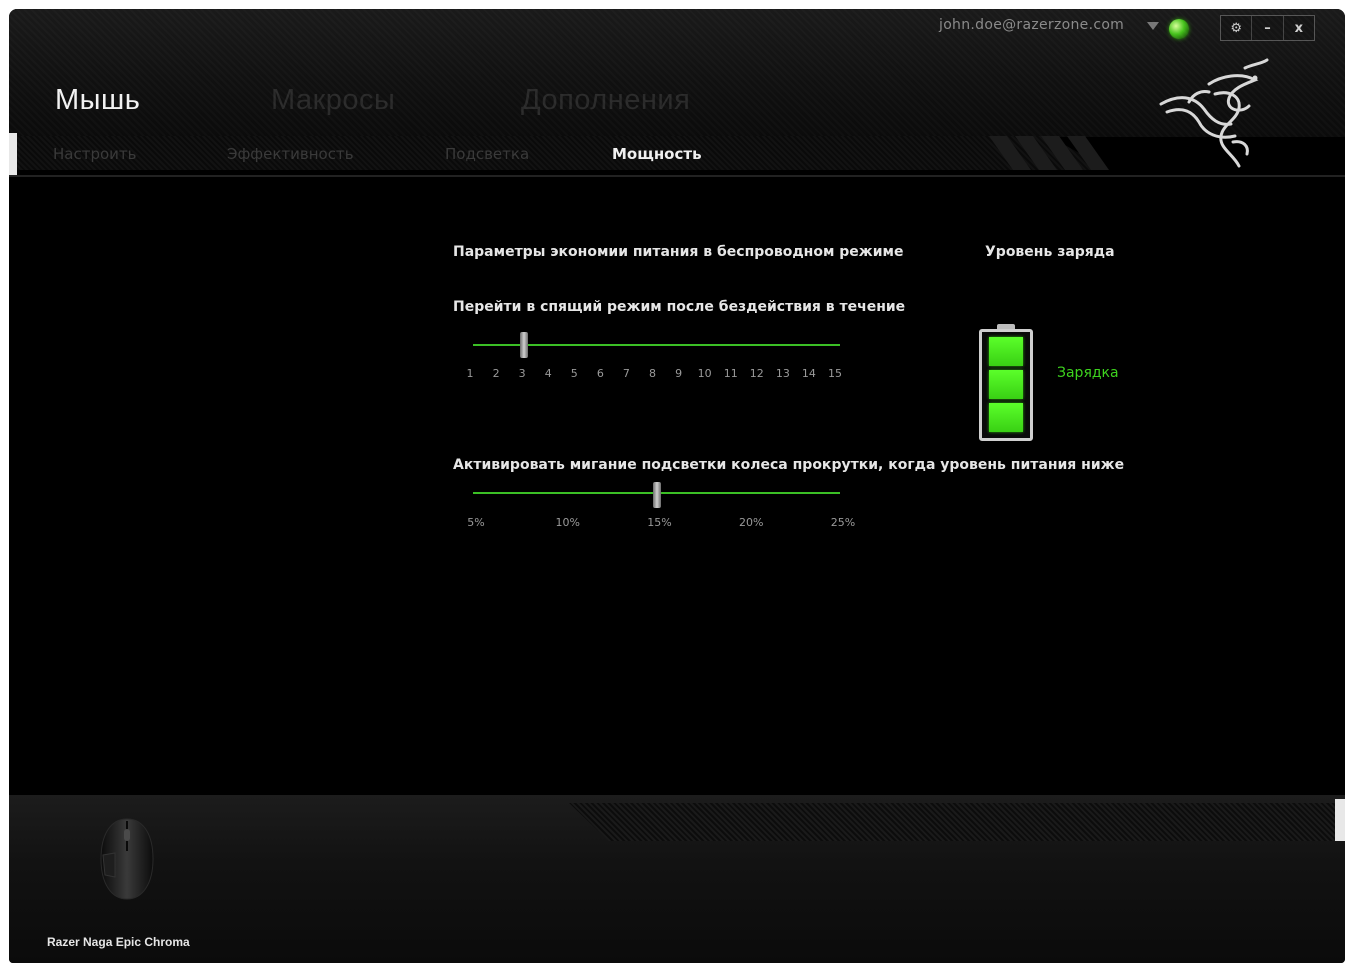  I want to click on minimize-button: –, so click(1268, 28).